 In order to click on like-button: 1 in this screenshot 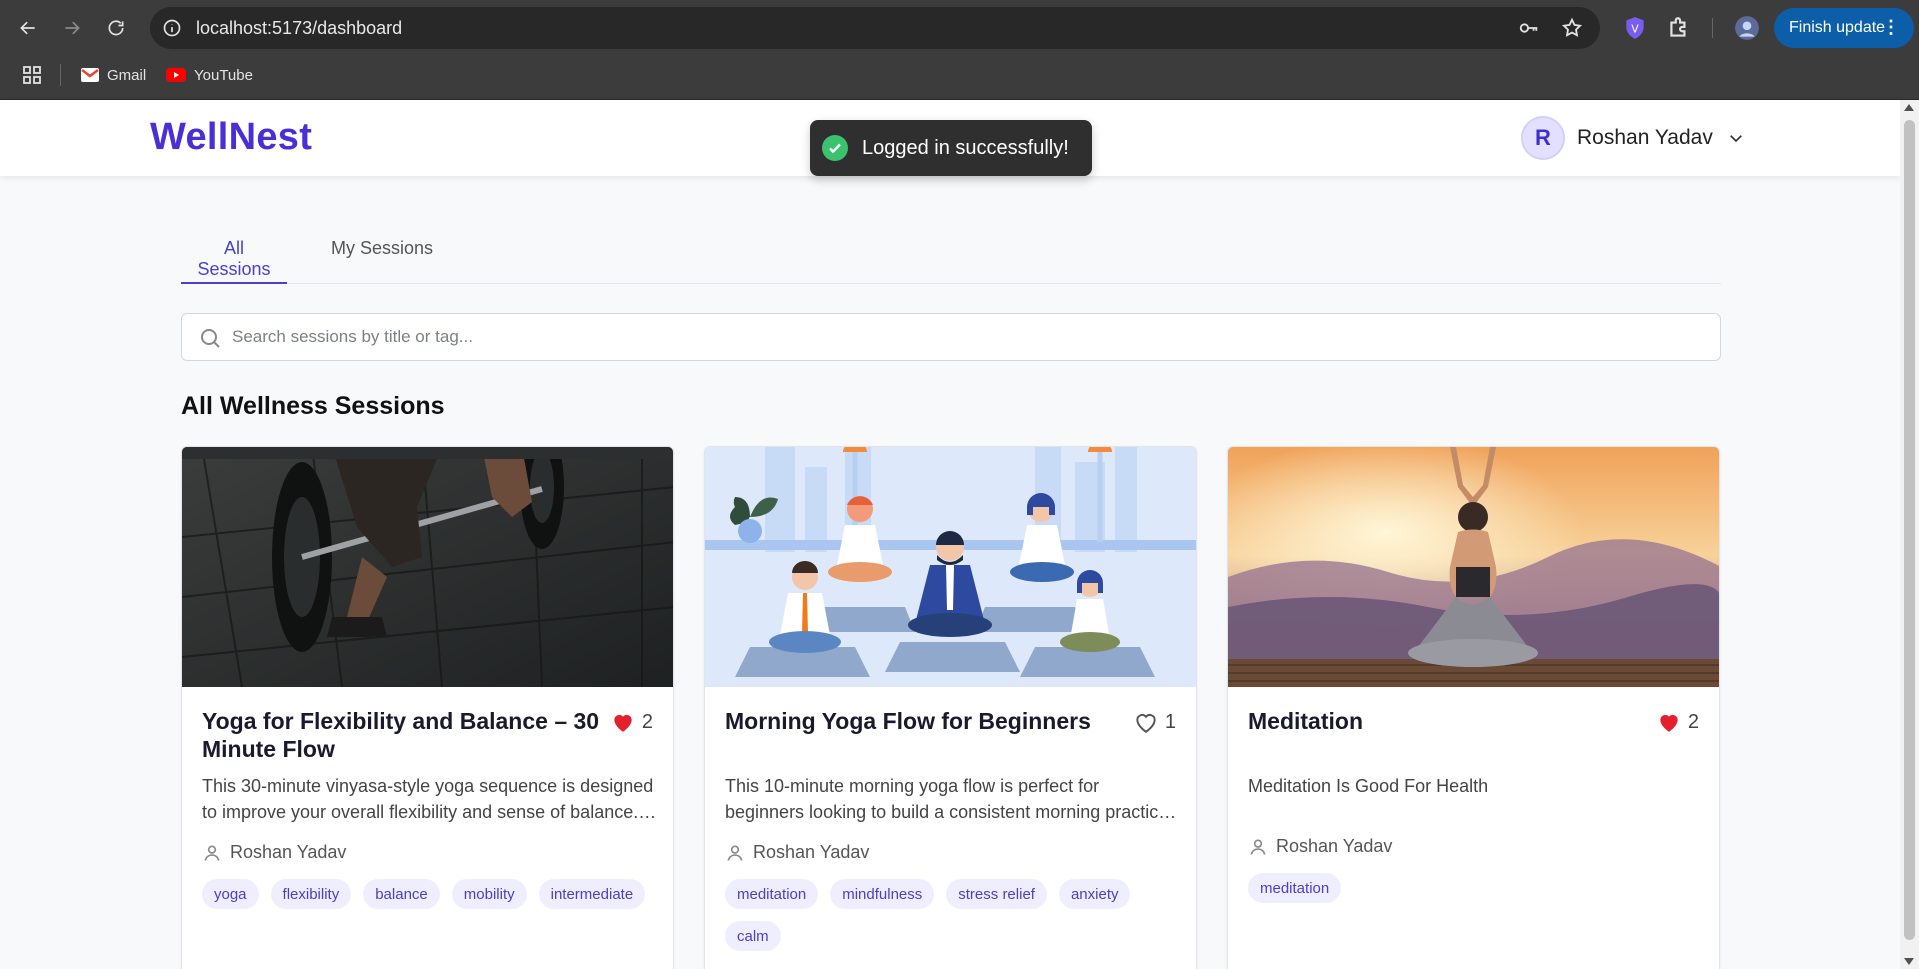, I will do `click(1154, 722)`.